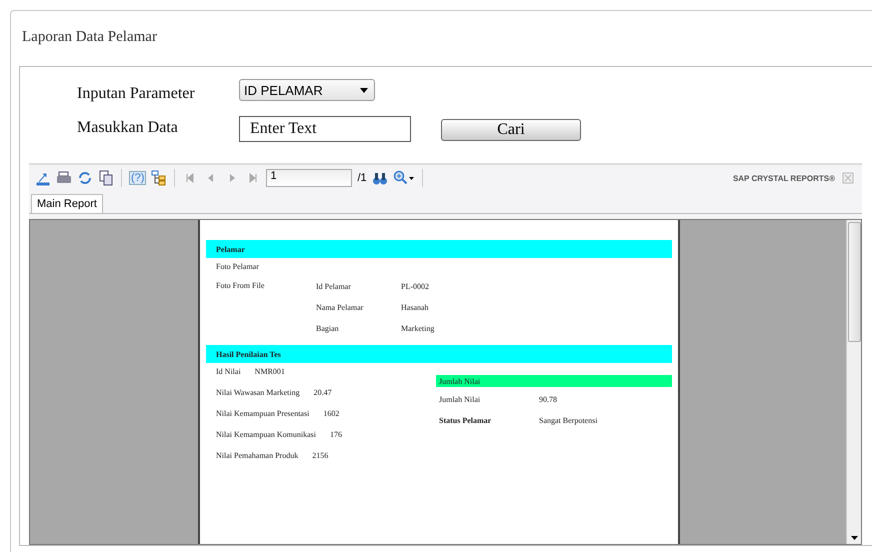 This screenshot has width=872, height=552. I want to click on search-button: Cari, so click(511, 130).